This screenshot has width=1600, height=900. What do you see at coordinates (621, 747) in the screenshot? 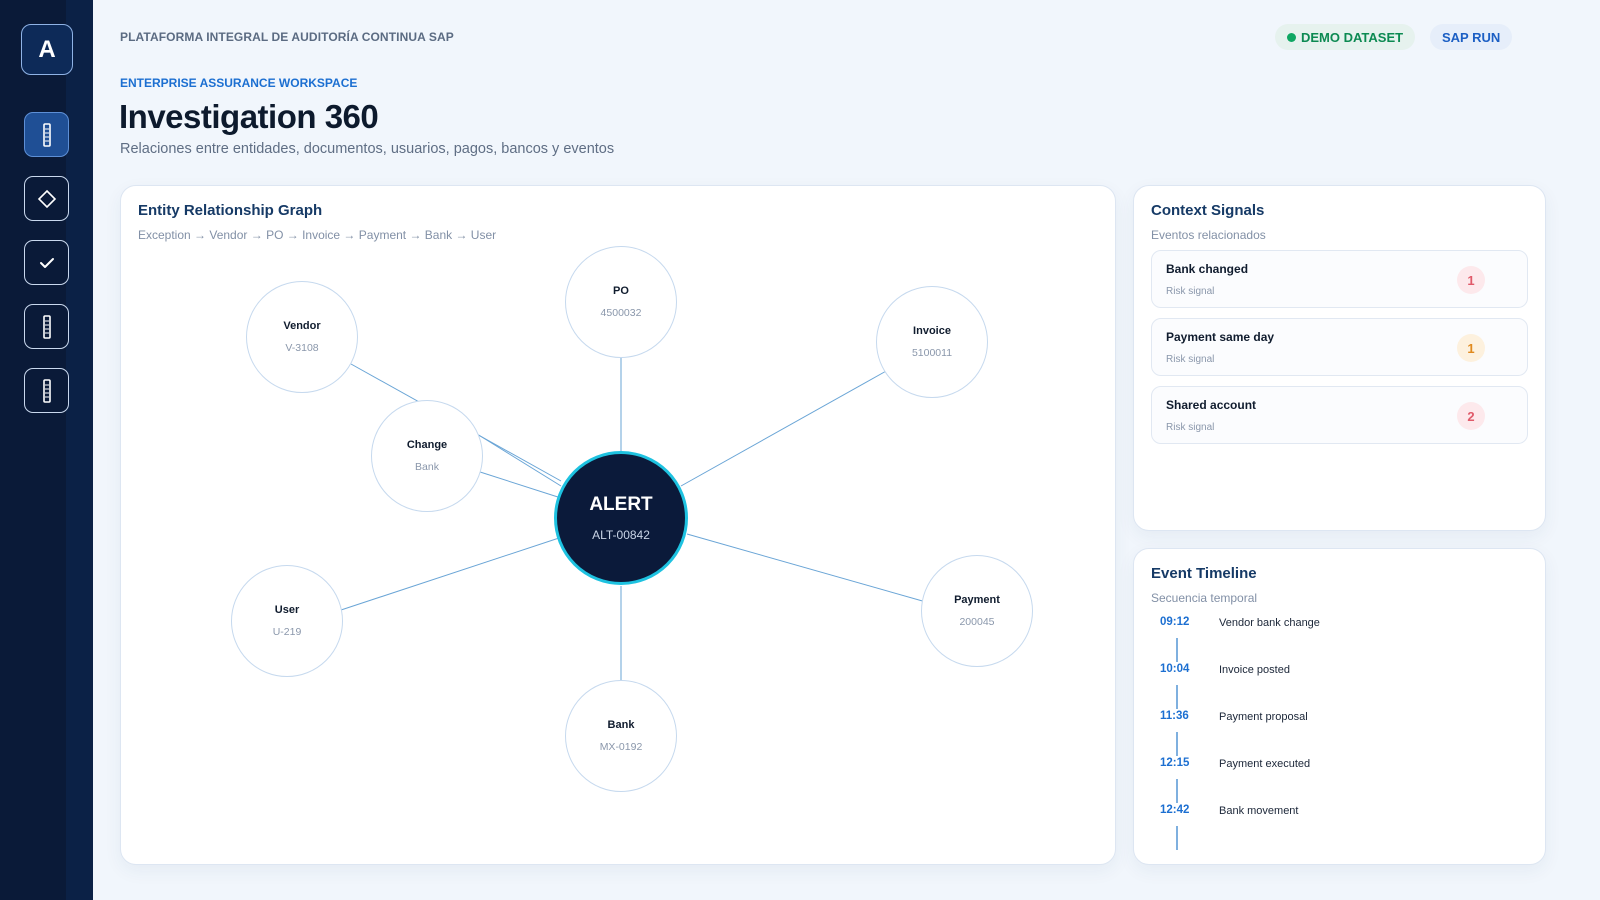
I see `node-value: MX-0192` at bounding box center [621, 747].